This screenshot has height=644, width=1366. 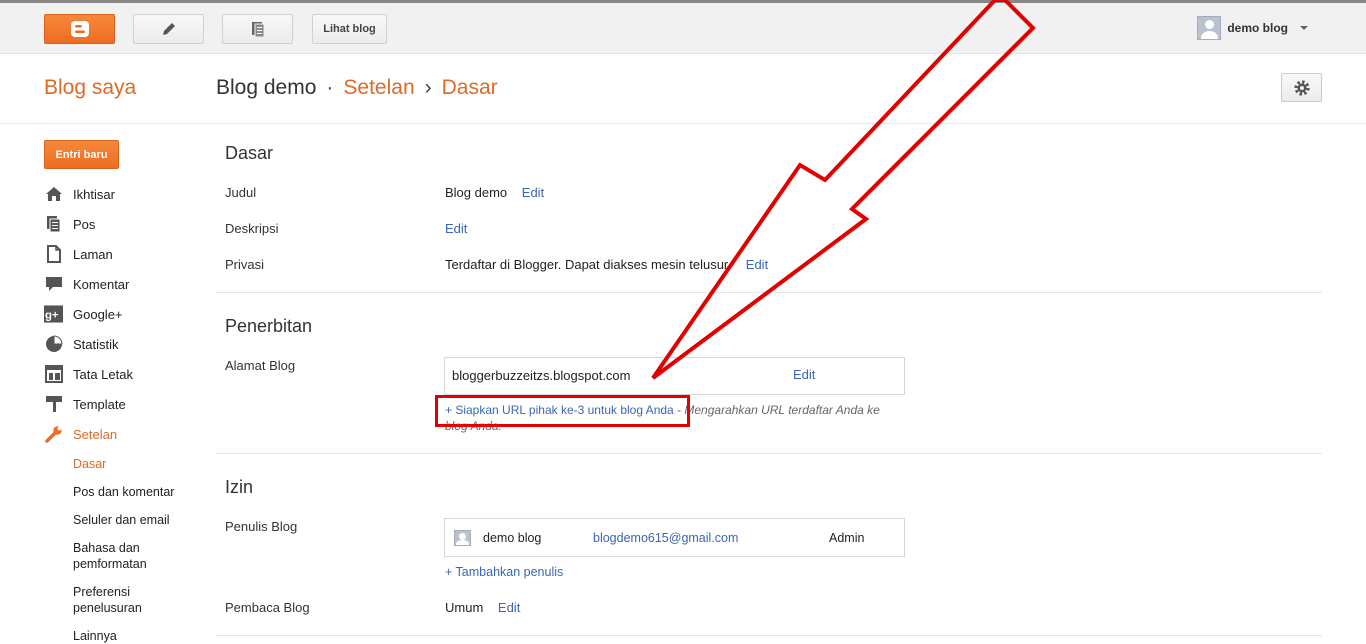 What do you see at coordinates (118, 556) in the screenshot?
I see `sidebar-sub-language-formatting: Bahasa dan pemformatan` at bounding box center [118, 556].